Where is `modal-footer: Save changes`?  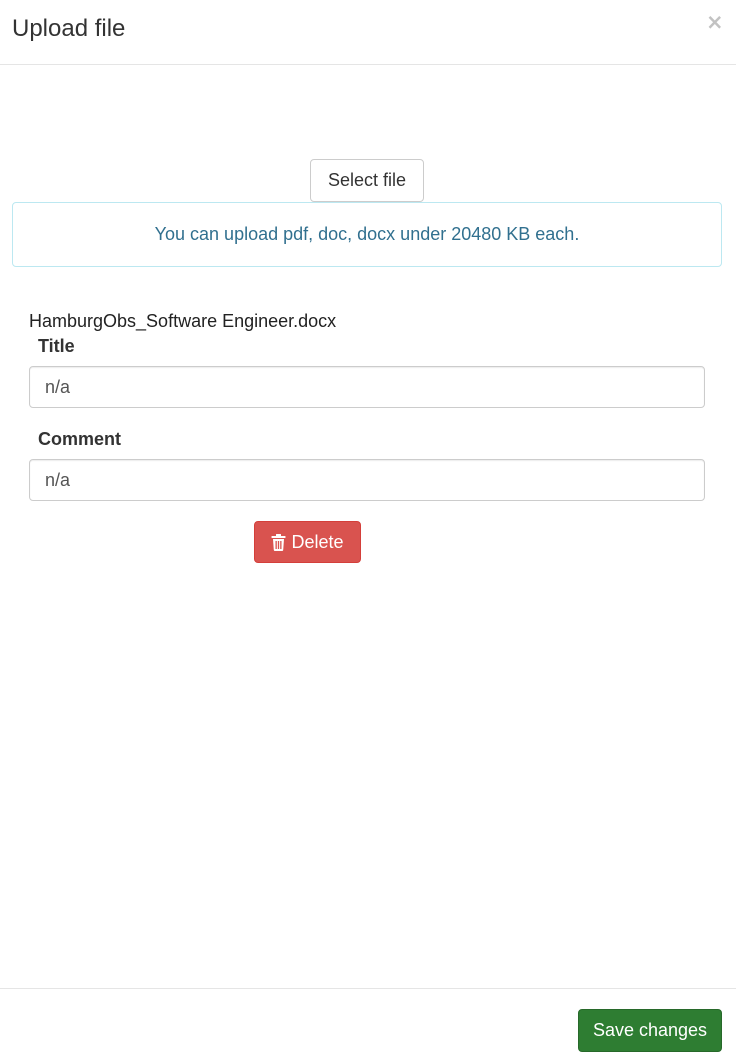 modal-footer: Save changes is located at coordinates (368, 1023).